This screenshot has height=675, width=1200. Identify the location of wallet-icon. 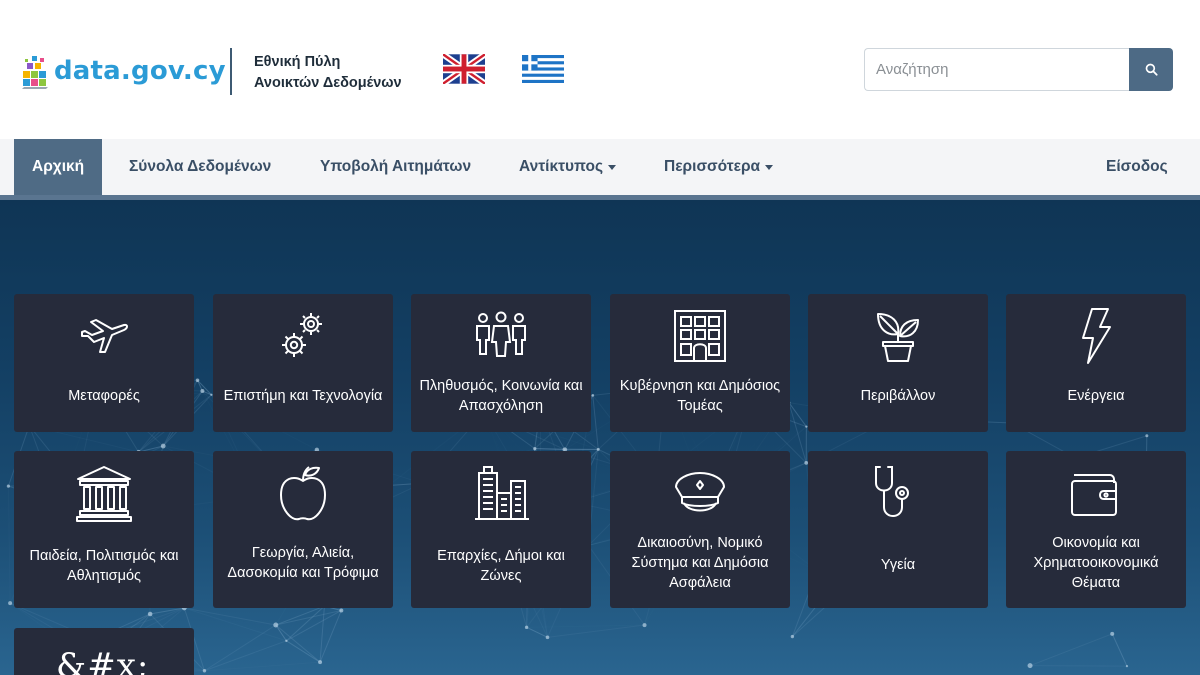
(1094, 495).